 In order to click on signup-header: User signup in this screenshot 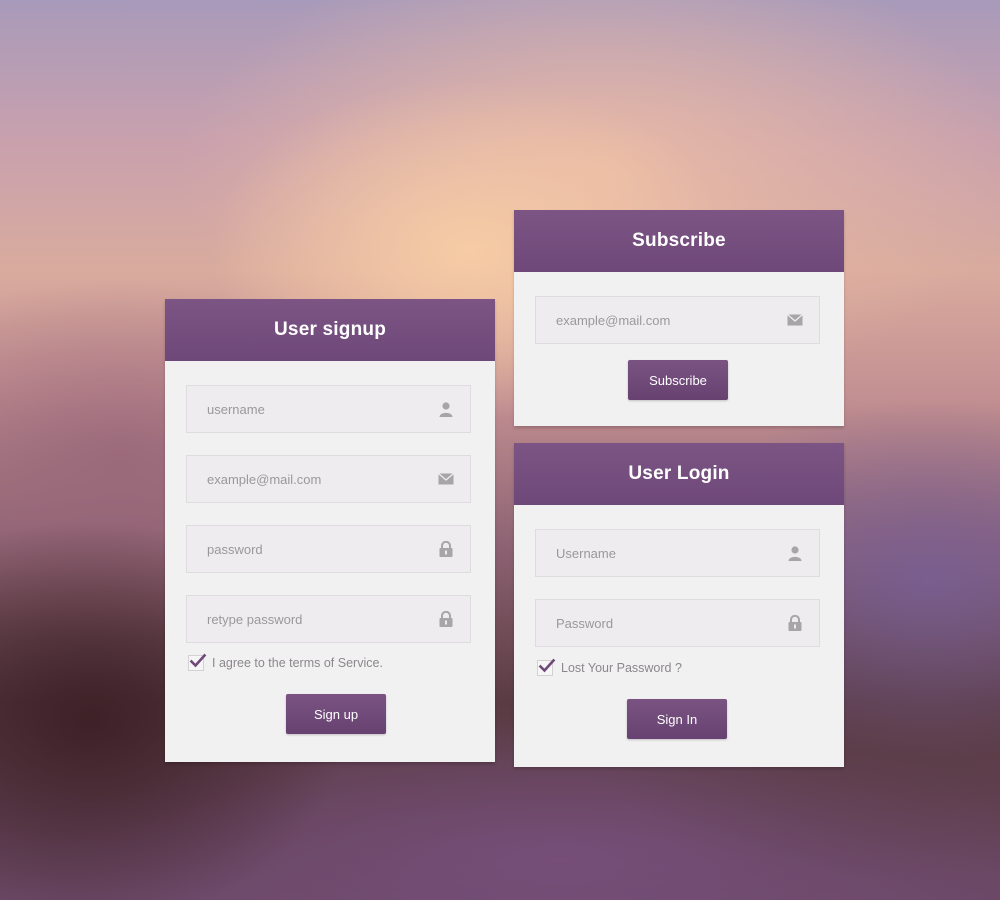, I will do `click(330, 330)`.